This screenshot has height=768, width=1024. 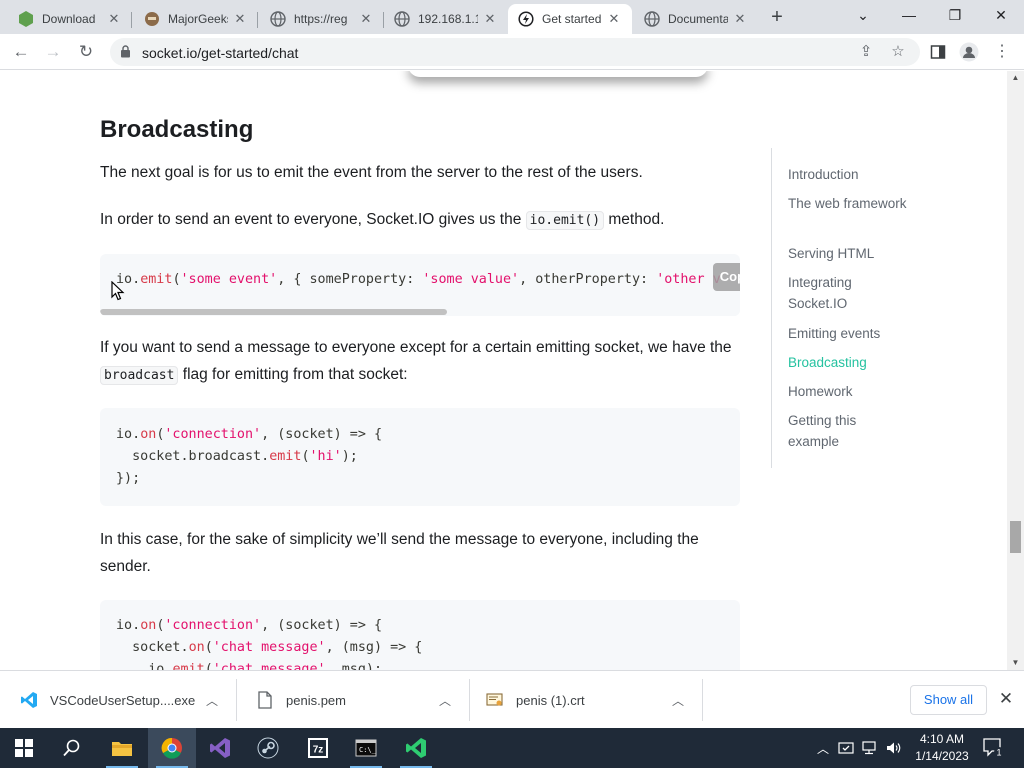 I want to click on close-downloads-button: ✕, so click(x=1006, y=699).